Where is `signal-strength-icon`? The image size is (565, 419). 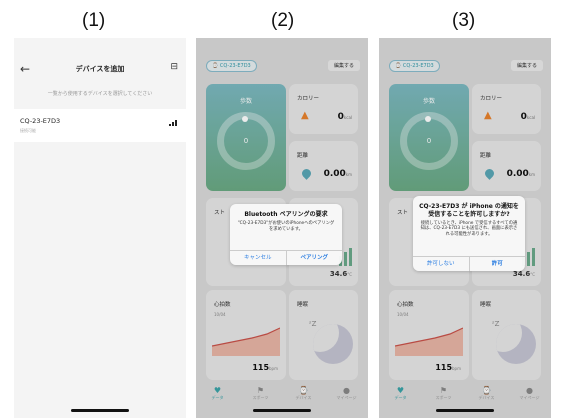
signal-strength-icon is located at coordinates (173, 123).